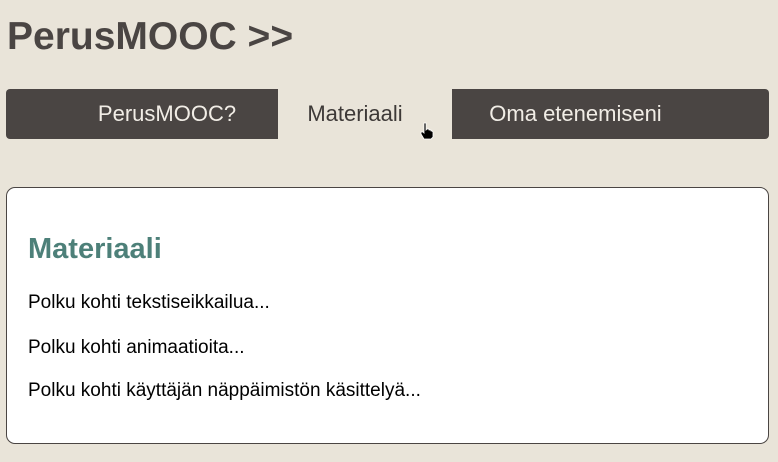 The height and width of the screenshot is (462, 778). I want to click on tab-oma-etenemiseni: Oma etenemiseni, so click(610, 114).